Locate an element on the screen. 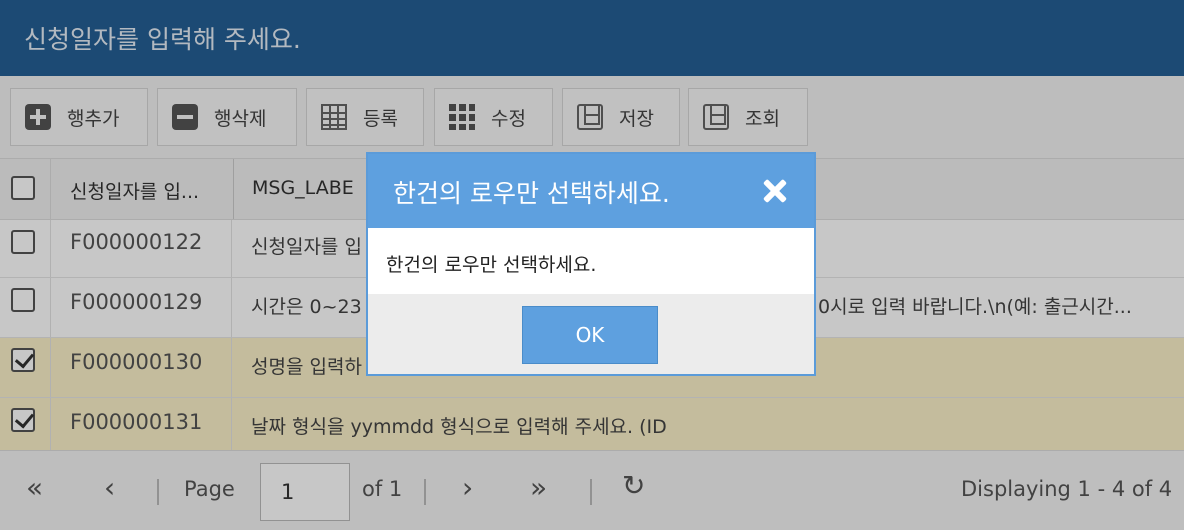 Image resolution: width=1184 pixels, height=530 pixels. ok-button: OK is located at coordinates (590, 335).